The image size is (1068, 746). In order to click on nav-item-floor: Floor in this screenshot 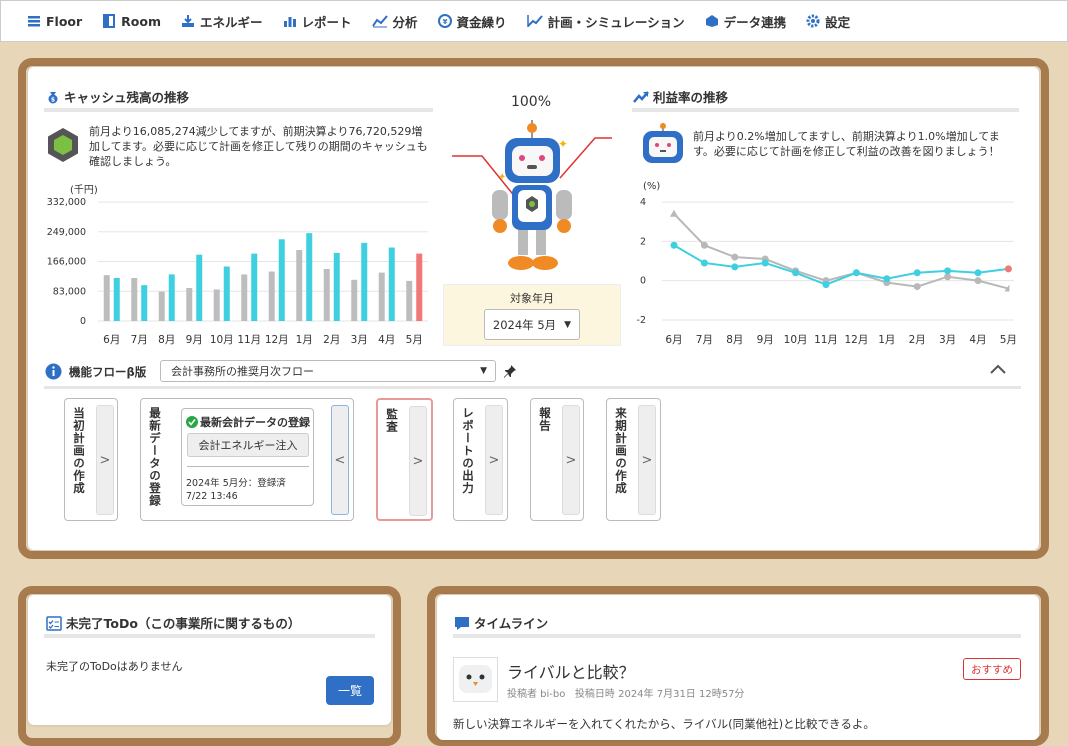, I will do `click(54, 21)`.